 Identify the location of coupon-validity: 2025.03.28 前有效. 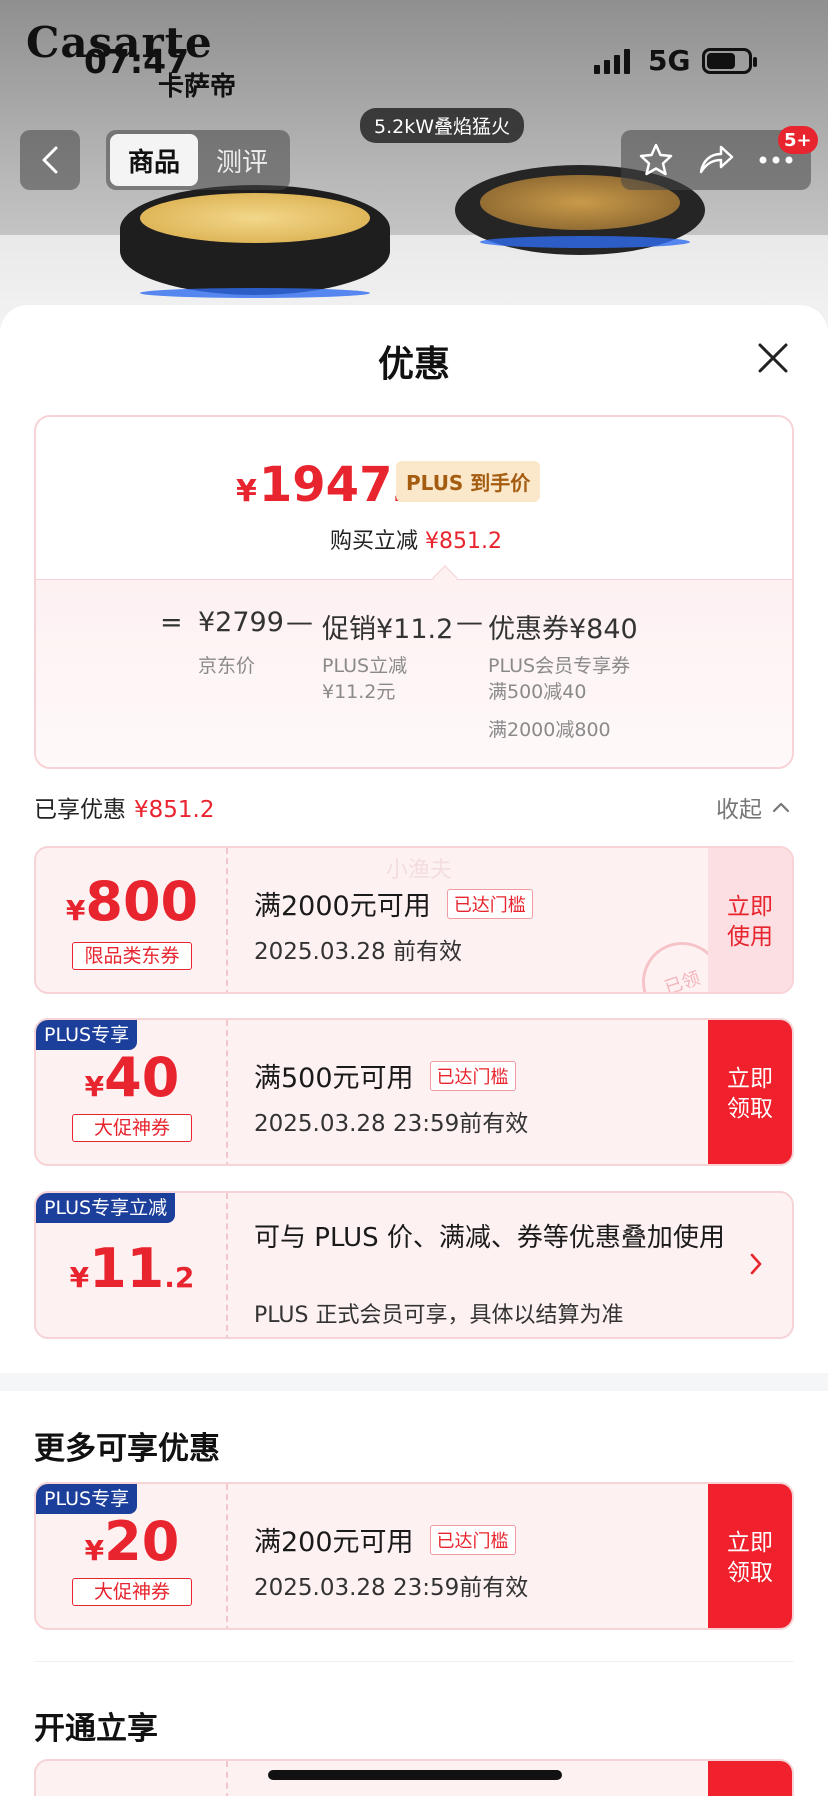
(358, 952).